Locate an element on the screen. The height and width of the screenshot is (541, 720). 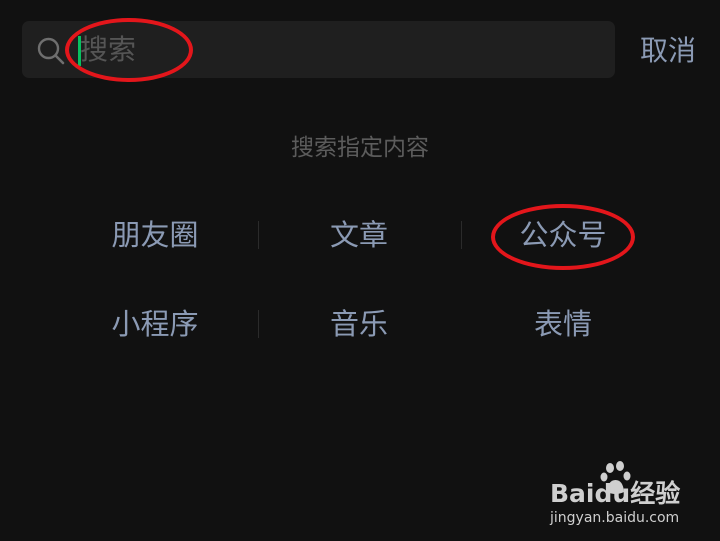
divider is located at coordinates (461, 235).